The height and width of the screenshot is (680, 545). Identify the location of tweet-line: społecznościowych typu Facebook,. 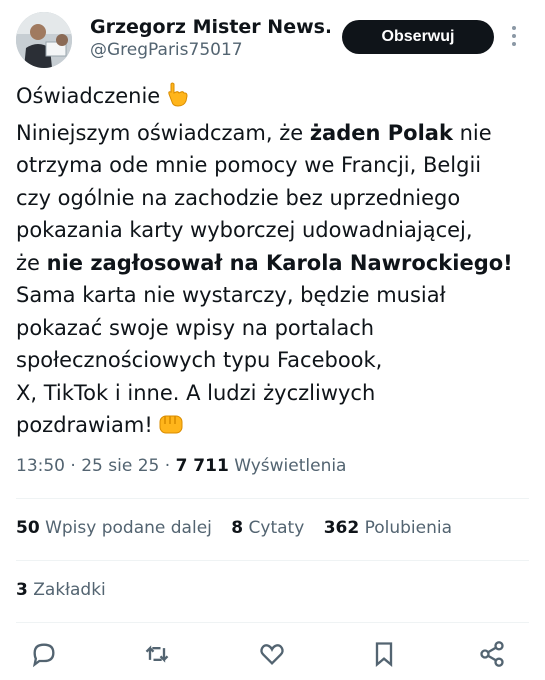
(199, 360).